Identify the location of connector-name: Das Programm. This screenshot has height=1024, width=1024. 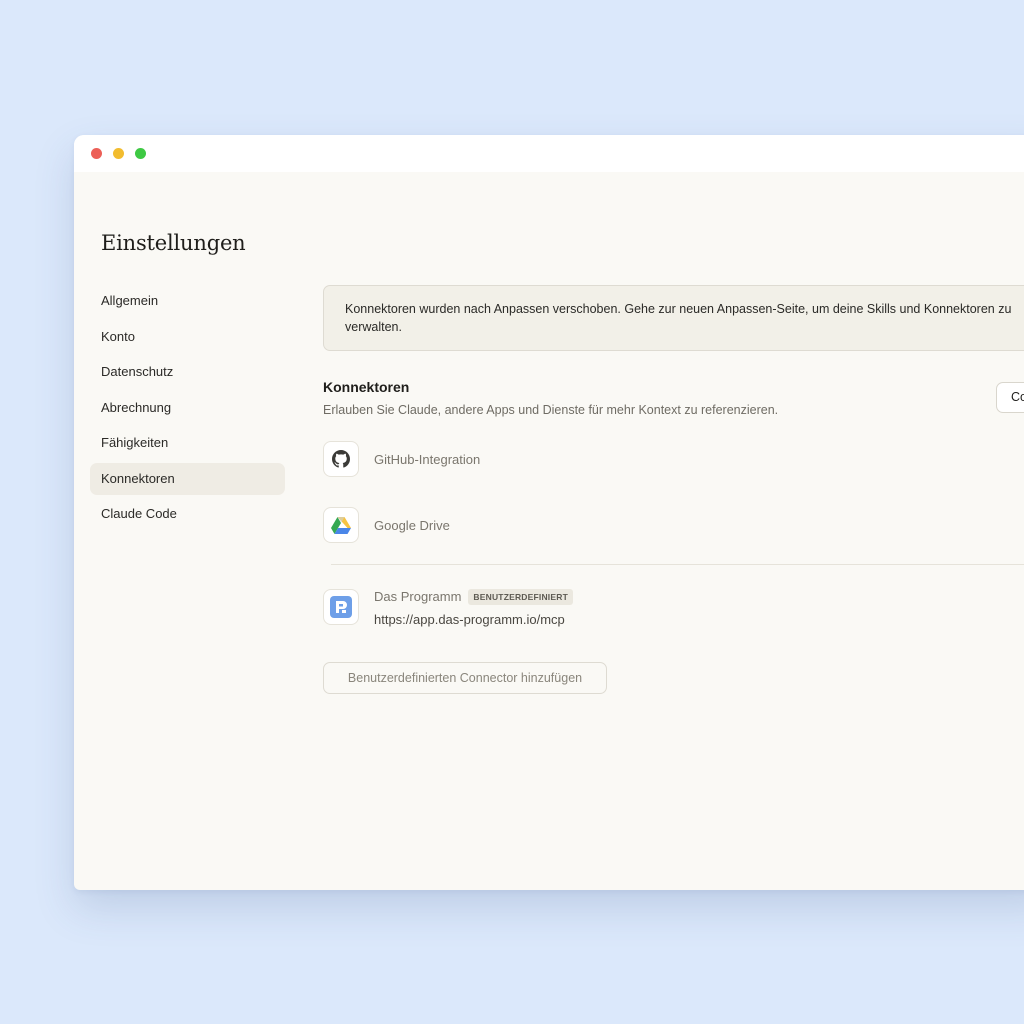
(418, 596).